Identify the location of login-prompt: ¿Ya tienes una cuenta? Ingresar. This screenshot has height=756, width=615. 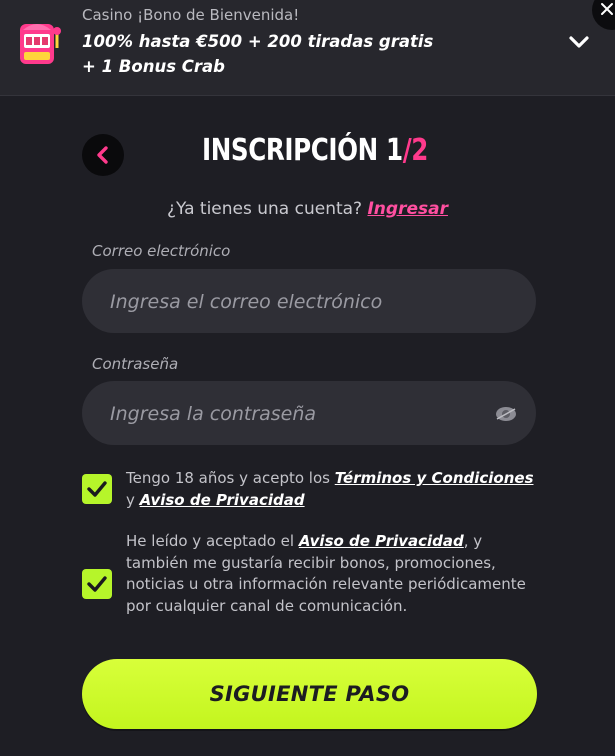
(307, 209).